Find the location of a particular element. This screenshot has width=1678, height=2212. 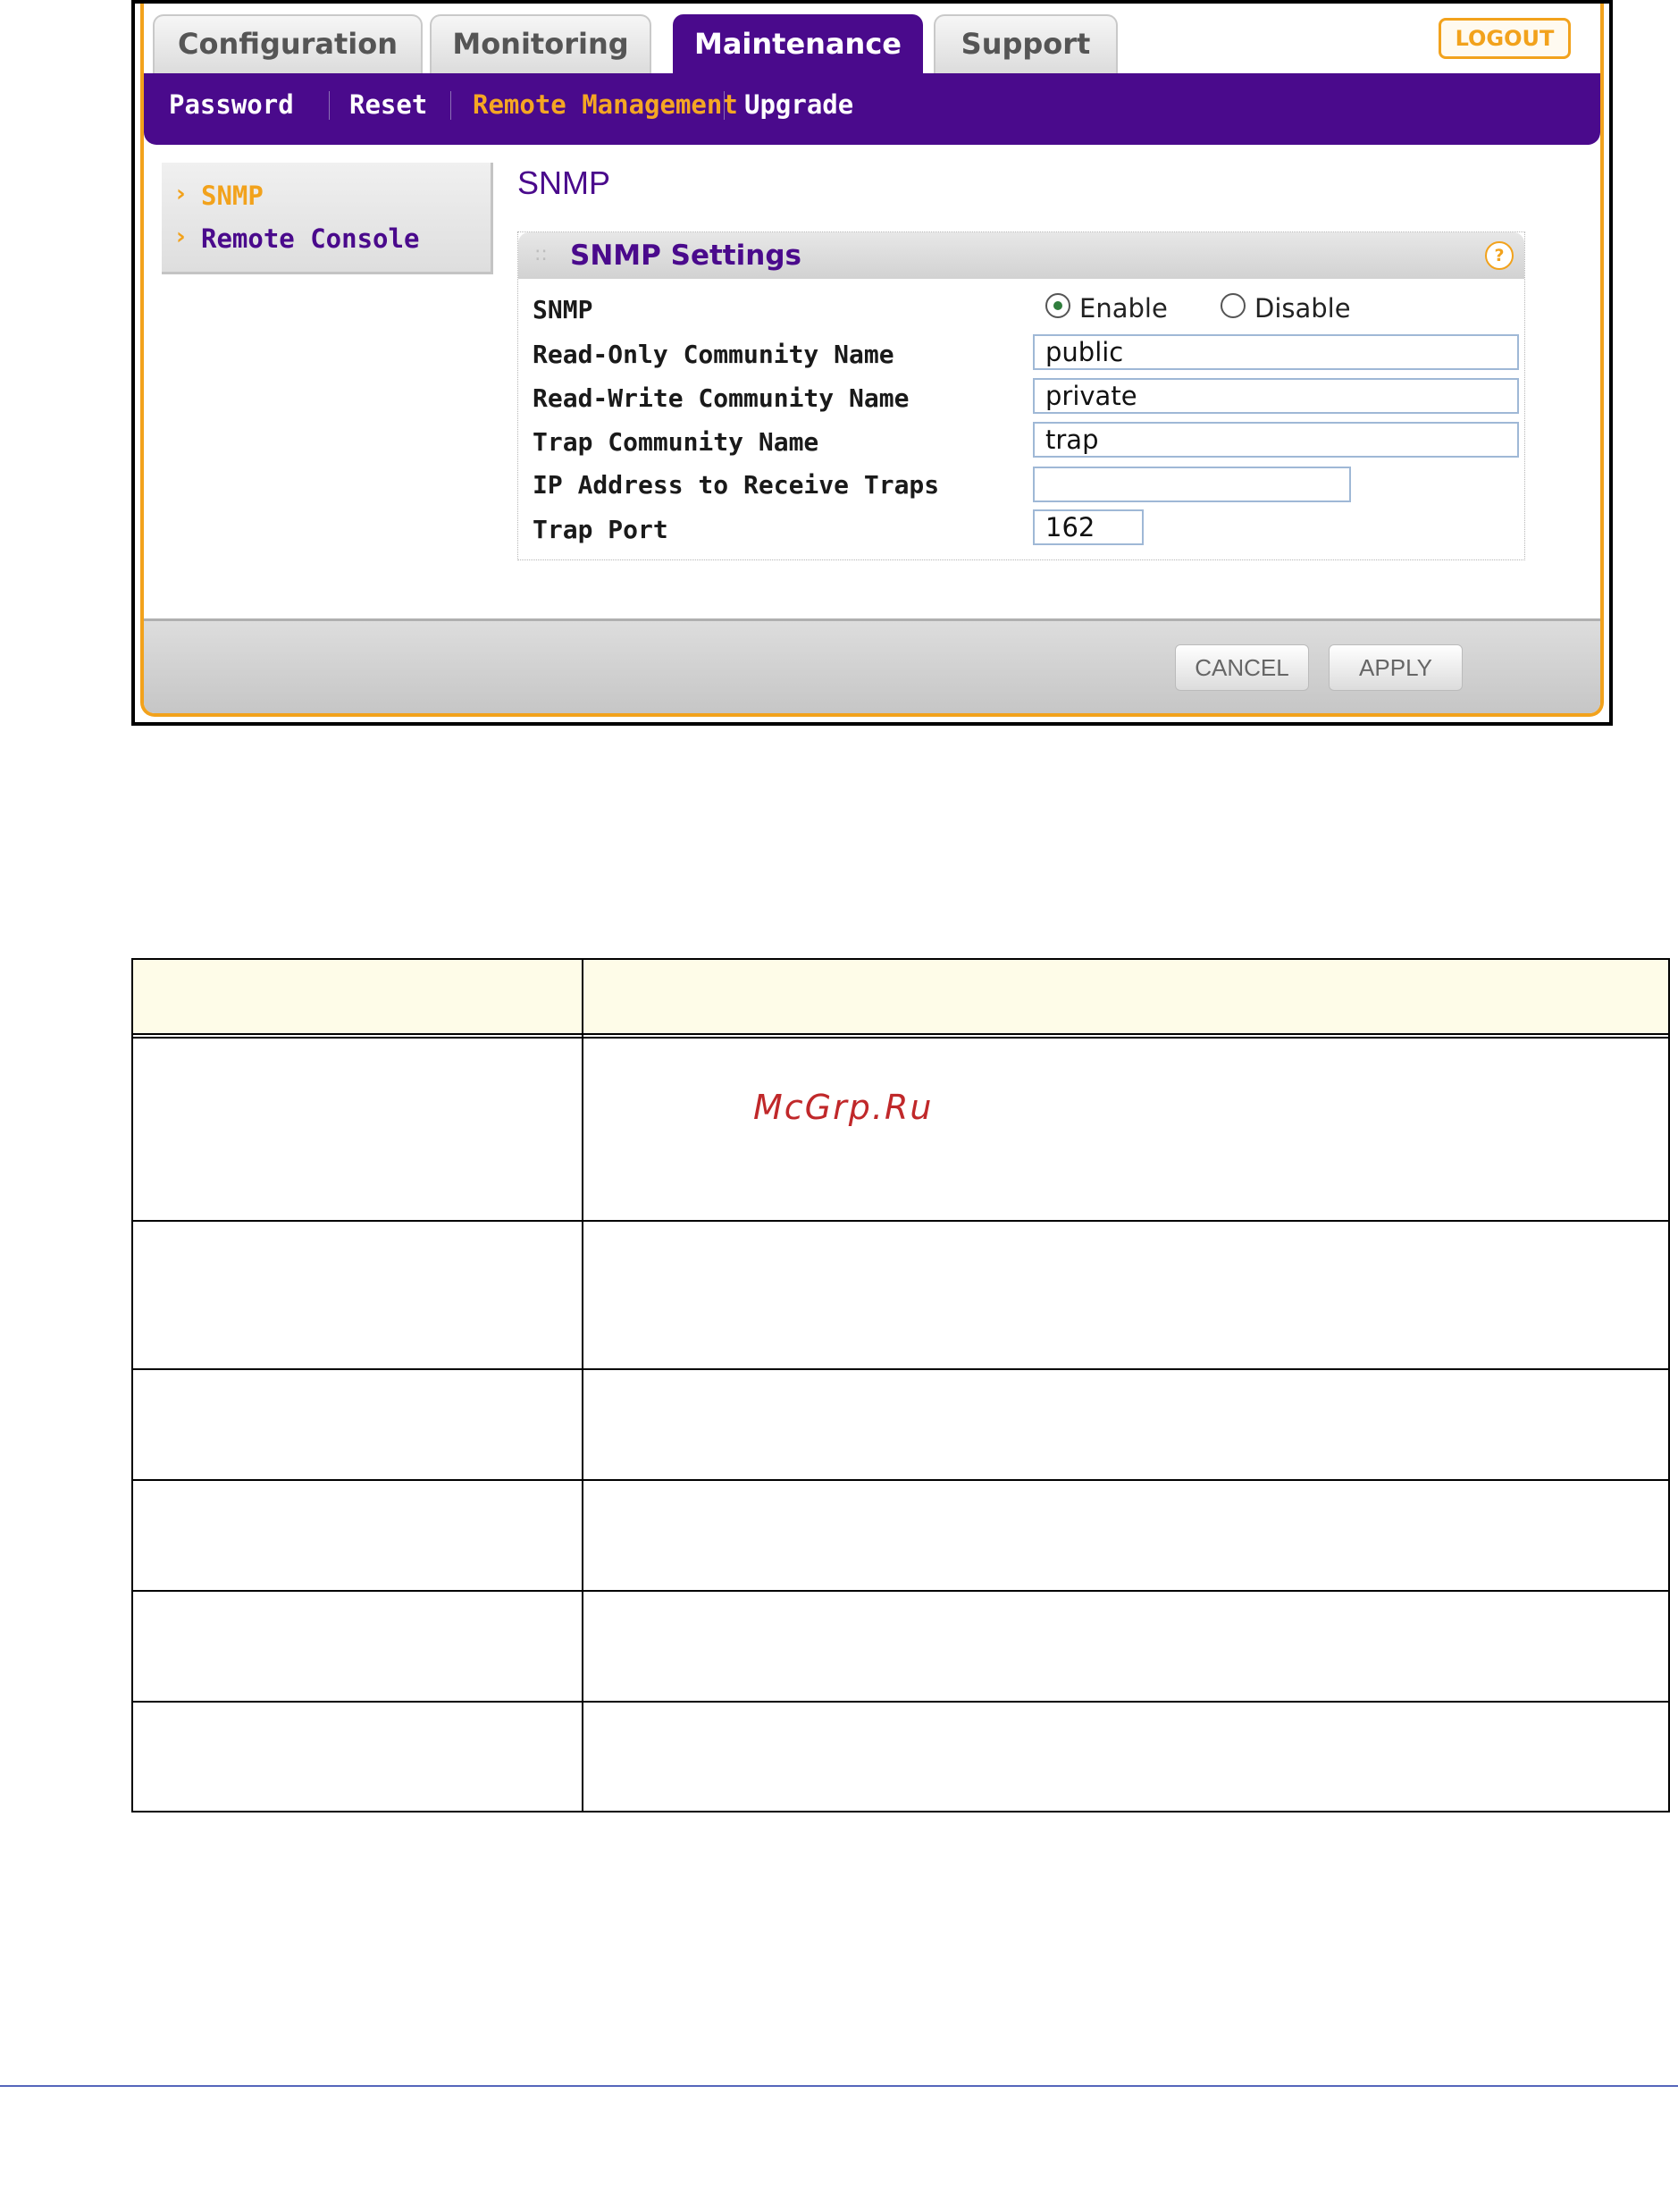

footer-rule is located at coordinates (839, 2086).